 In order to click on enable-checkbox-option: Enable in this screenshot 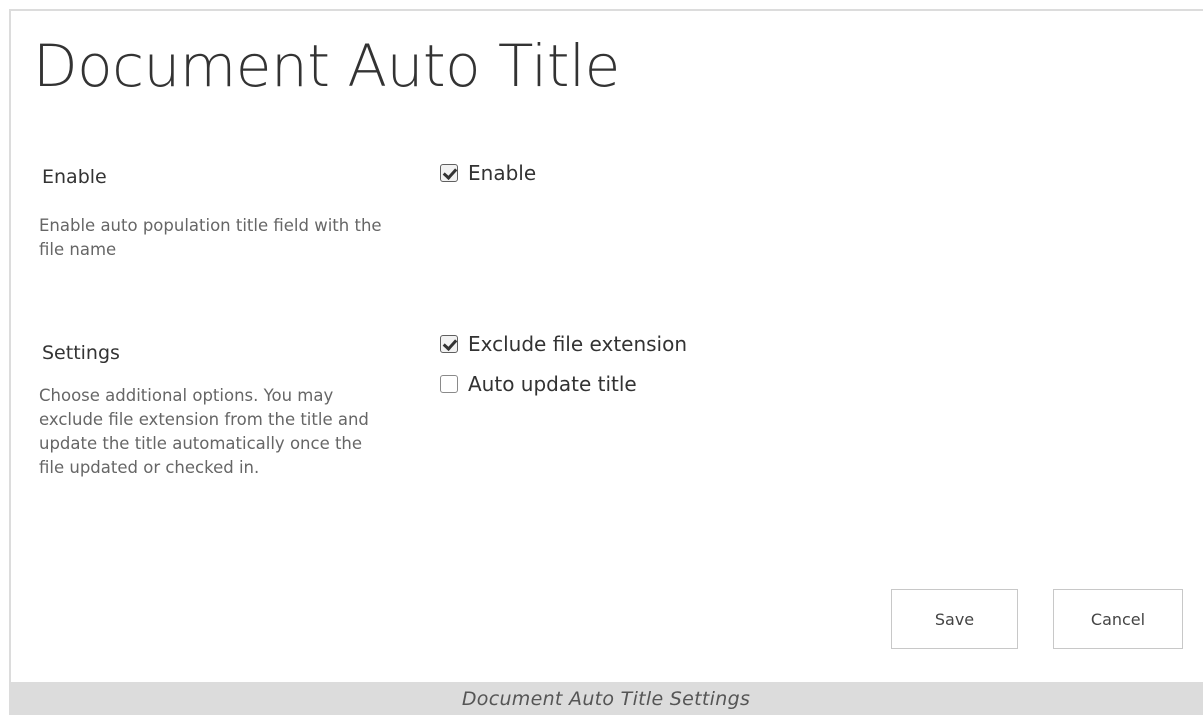, I will do `click(488, 173)`.